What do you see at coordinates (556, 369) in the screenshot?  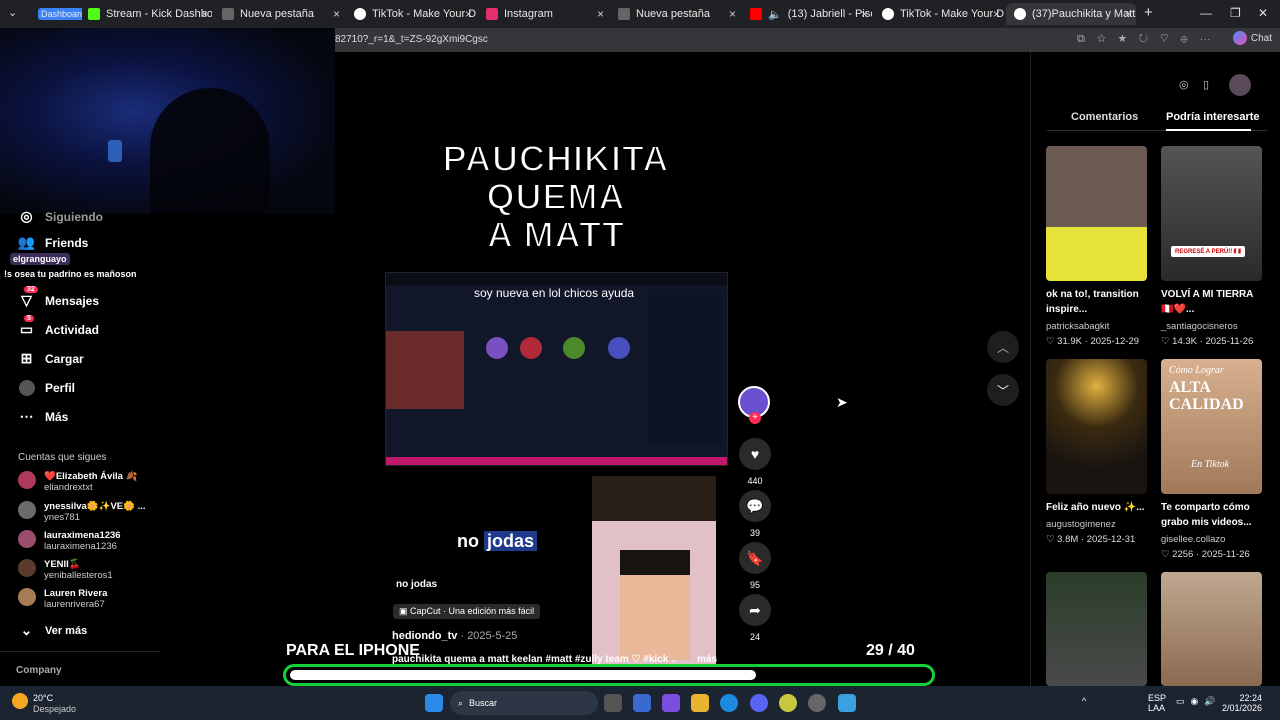 I see `game-screenshot` at bounding box center [556, 369].